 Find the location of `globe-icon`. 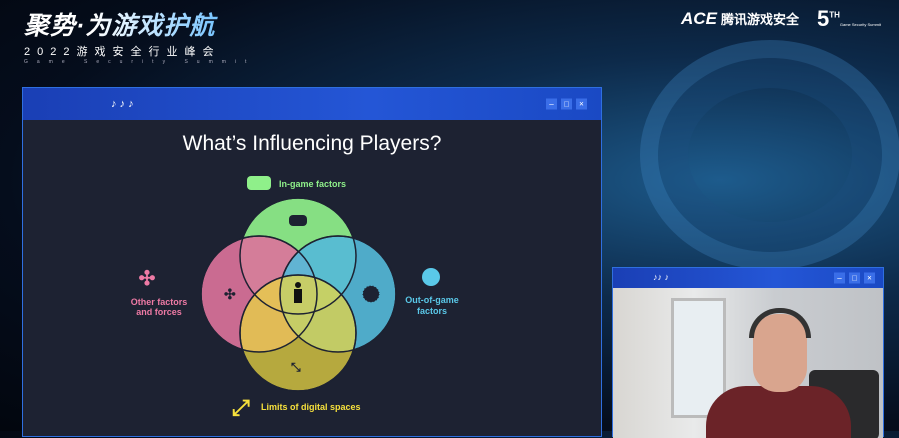

globe-icon is located at coordinates (371, 294).